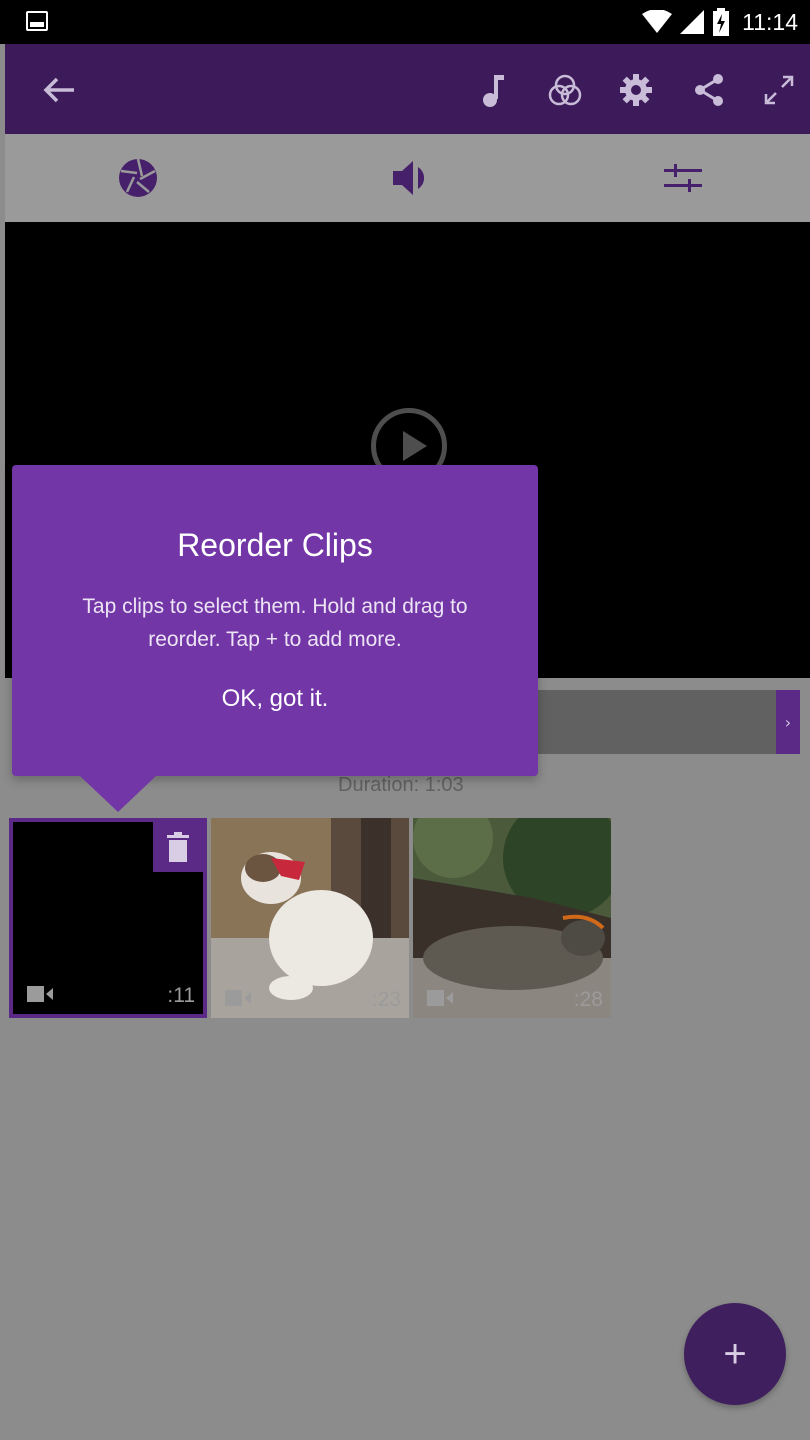 The width and height of the screenshot is (810, 1440). Describe the element at coordinates (108, 918) in the screenshot. I see `clip-thumbnail-1: :11` at that location.